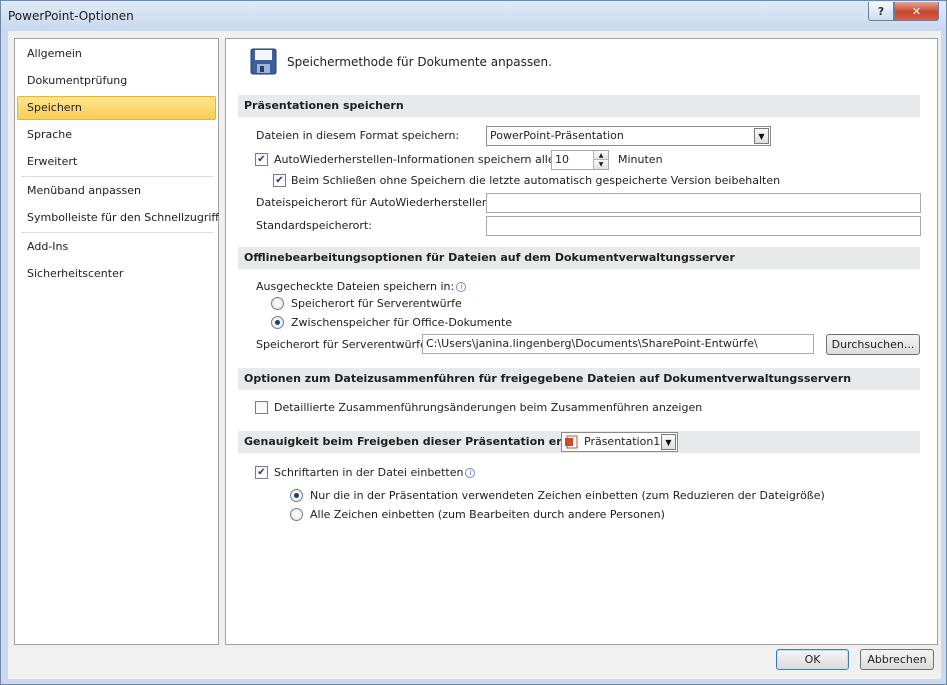  What do you see at coordinates (49, 135) in the screenshot?
I see `nav-item-sprache: Sprache` at bounding box center [49, 135].